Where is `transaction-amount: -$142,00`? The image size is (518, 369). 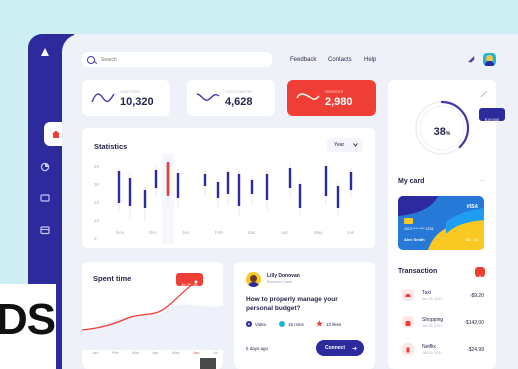 transaction-amount: -$142,00 is located at coordinates (474, 323).